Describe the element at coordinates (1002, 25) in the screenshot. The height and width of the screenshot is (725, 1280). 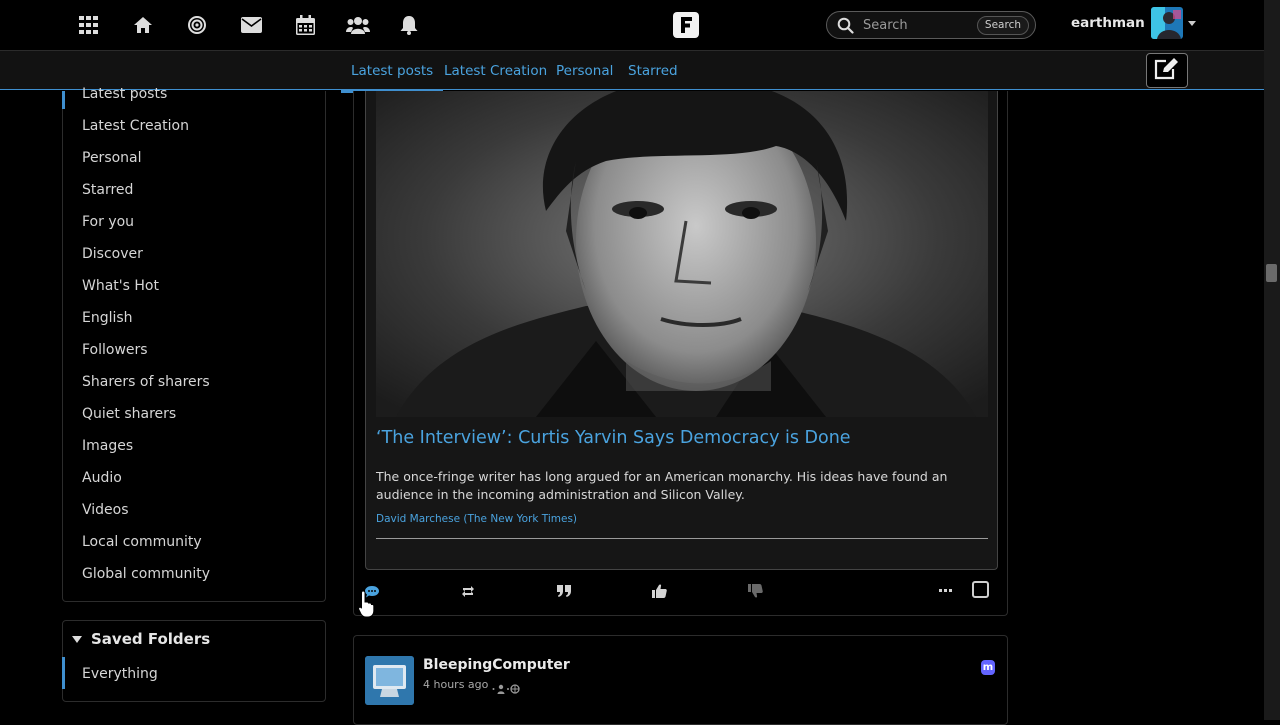
I see `search-button: Search` at that location.